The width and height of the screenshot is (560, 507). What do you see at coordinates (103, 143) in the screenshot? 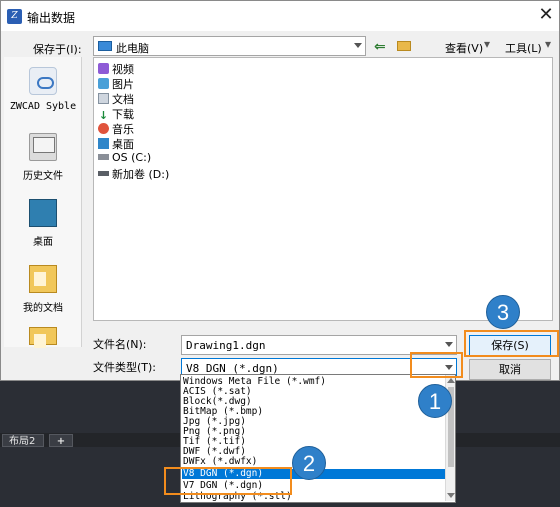
I see `desktop-folder-icon` at bounding box center [103, 143].